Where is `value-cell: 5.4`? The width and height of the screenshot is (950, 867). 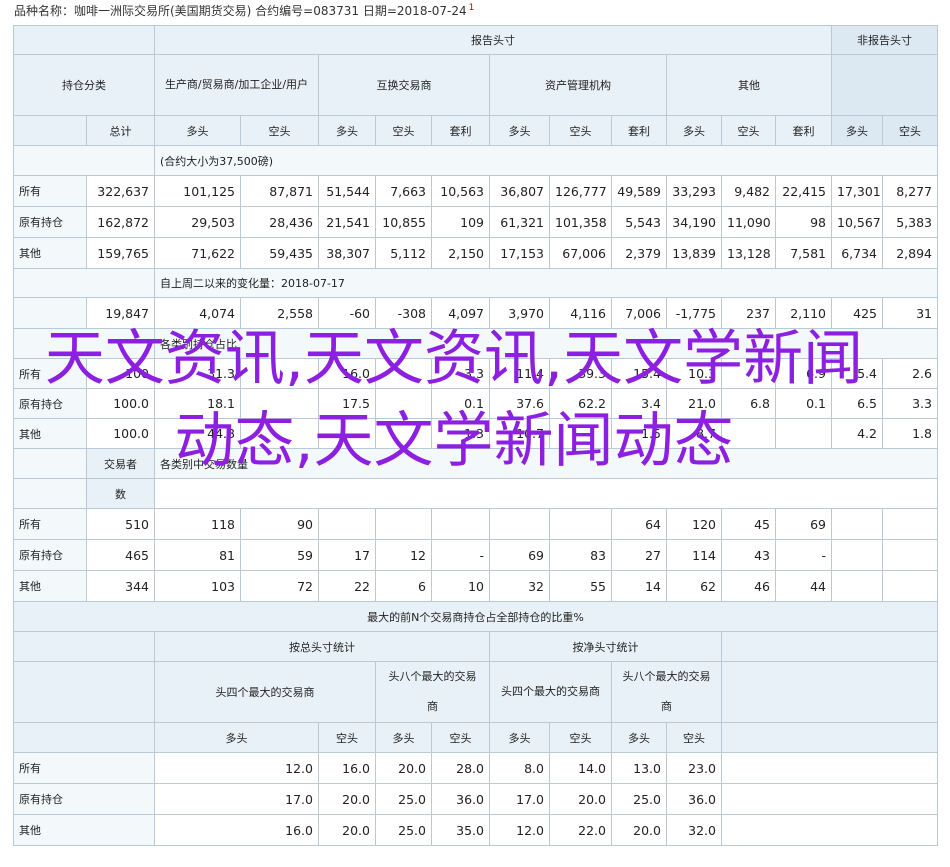 value-cell: 5.4 is located at coordinates (857, 373).